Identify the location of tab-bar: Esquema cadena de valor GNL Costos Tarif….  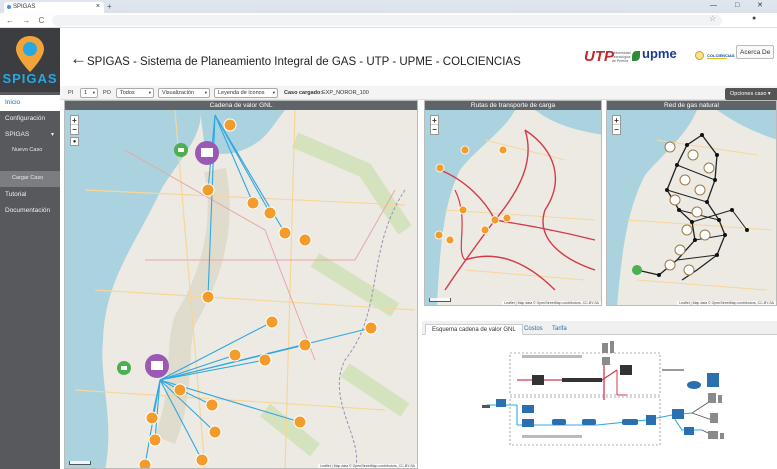
(599, 328).